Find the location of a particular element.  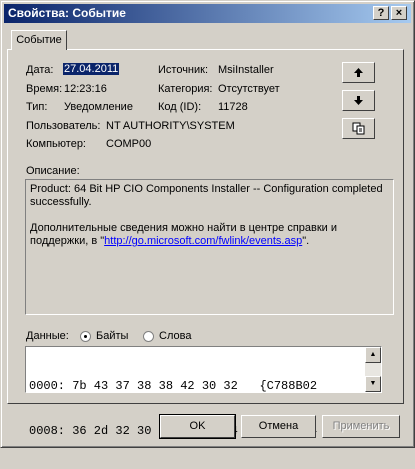

data-label: Данные: is located at coordinates (47, 336).